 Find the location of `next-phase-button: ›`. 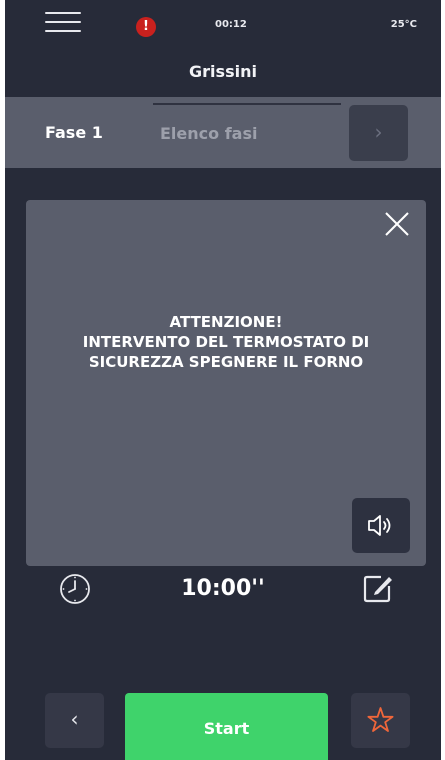

next-phase-button: › is located at coordinates (378, 133).